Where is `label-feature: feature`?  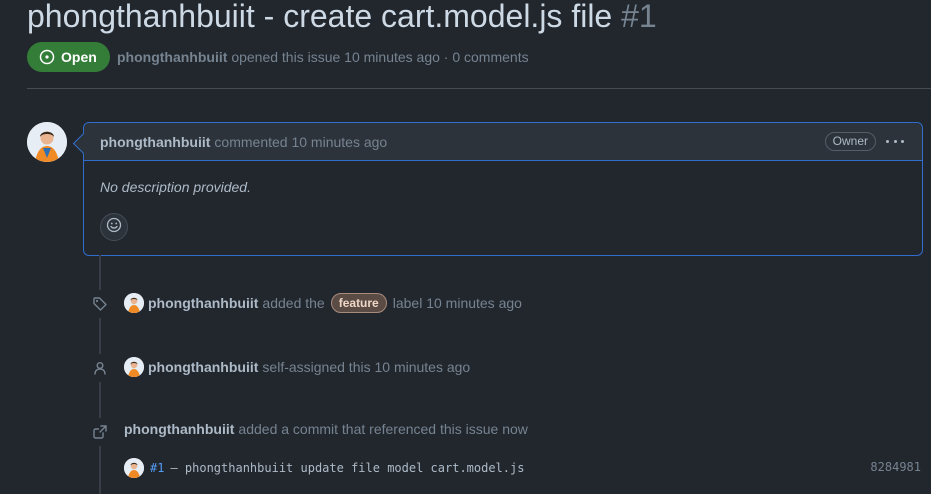
label-feature: feature is located at coordinates (358, 303).